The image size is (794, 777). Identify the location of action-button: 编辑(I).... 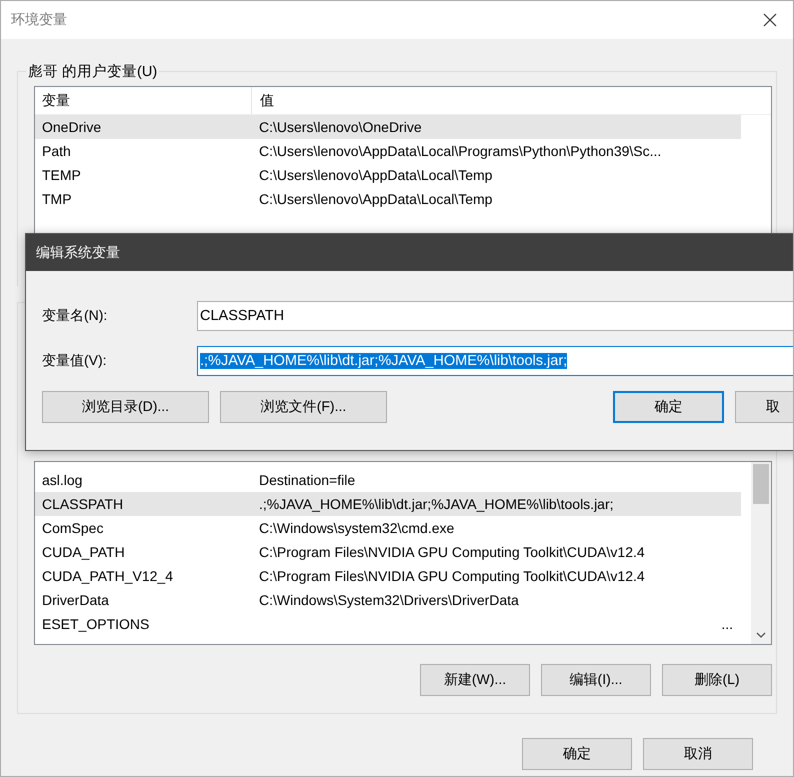
(596, 680).